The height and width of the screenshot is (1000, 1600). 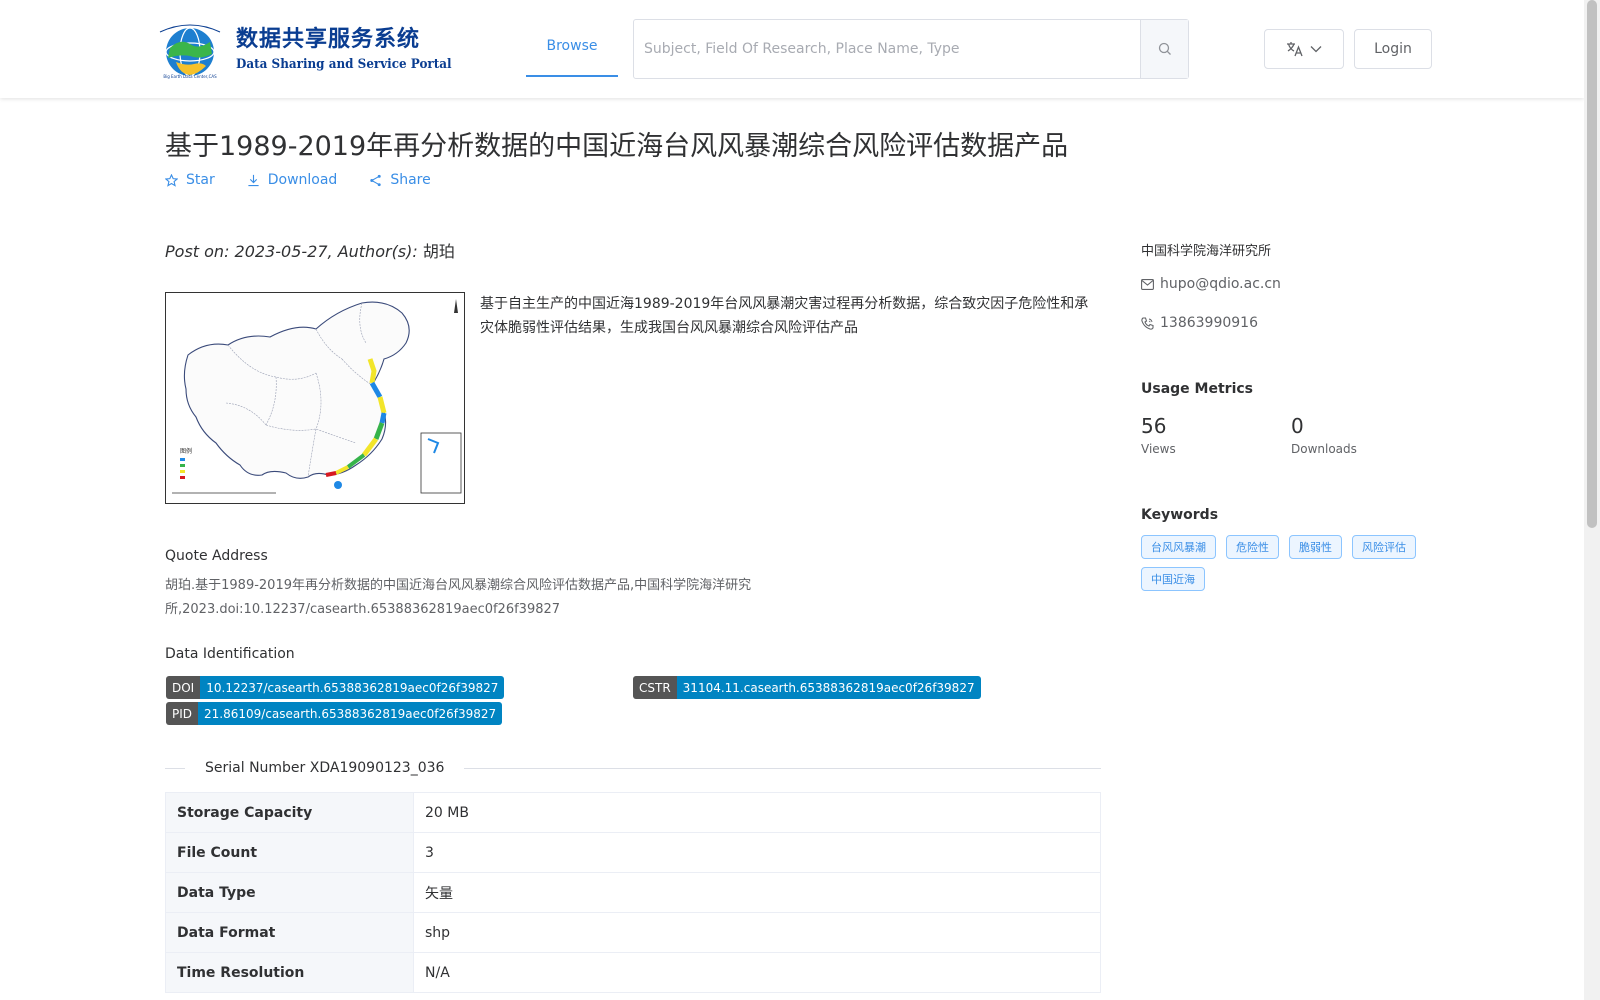 What do you see at coordinates (1147, 284) in the screenshot?
I see `email-icon` at bounding box center [1147, 284].